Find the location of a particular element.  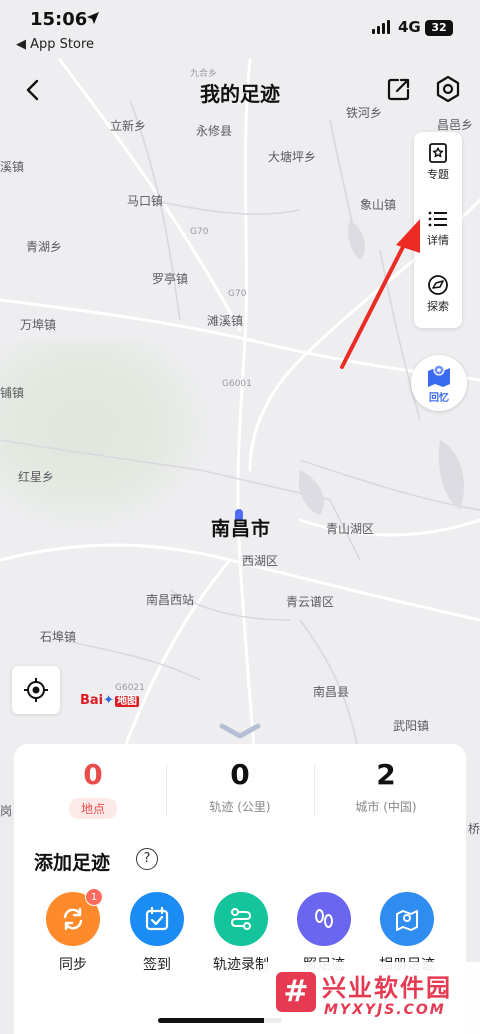

footprints-icon is located at coordinates (324, 918).